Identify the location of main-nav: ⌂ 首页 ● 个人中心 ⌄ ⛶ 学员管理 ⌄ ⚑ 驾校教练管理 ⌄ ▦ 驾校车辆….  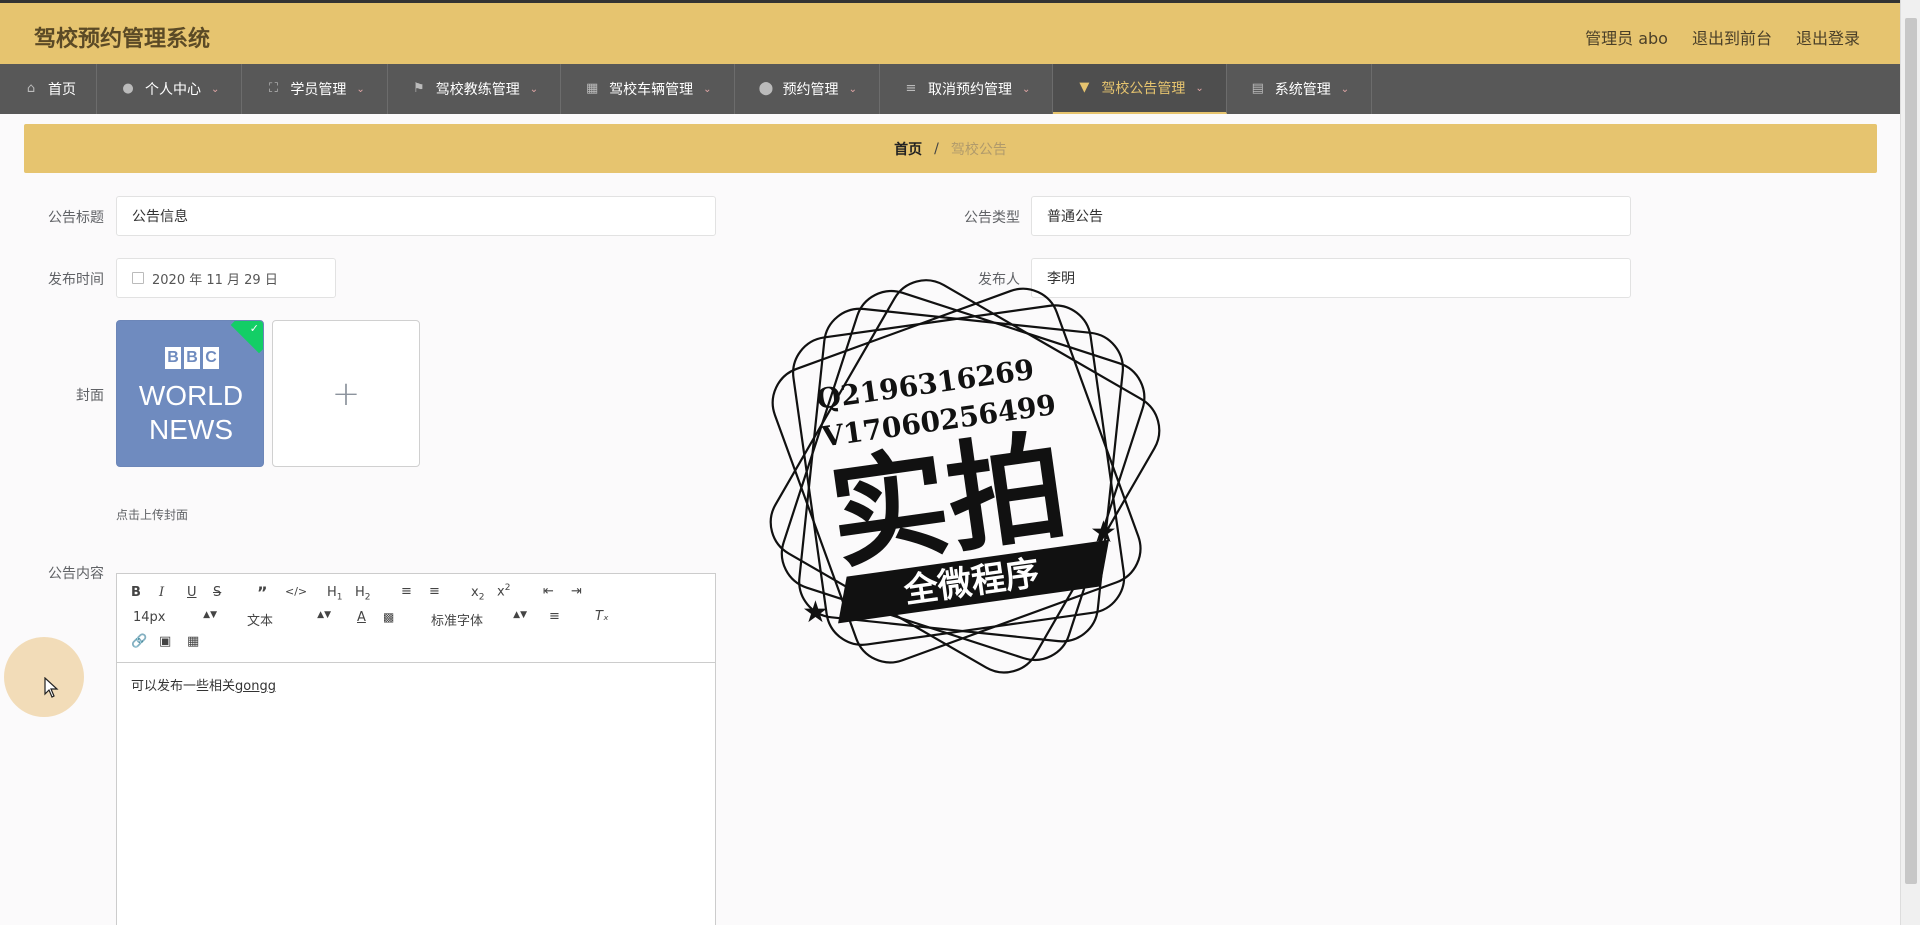
(950, 89).